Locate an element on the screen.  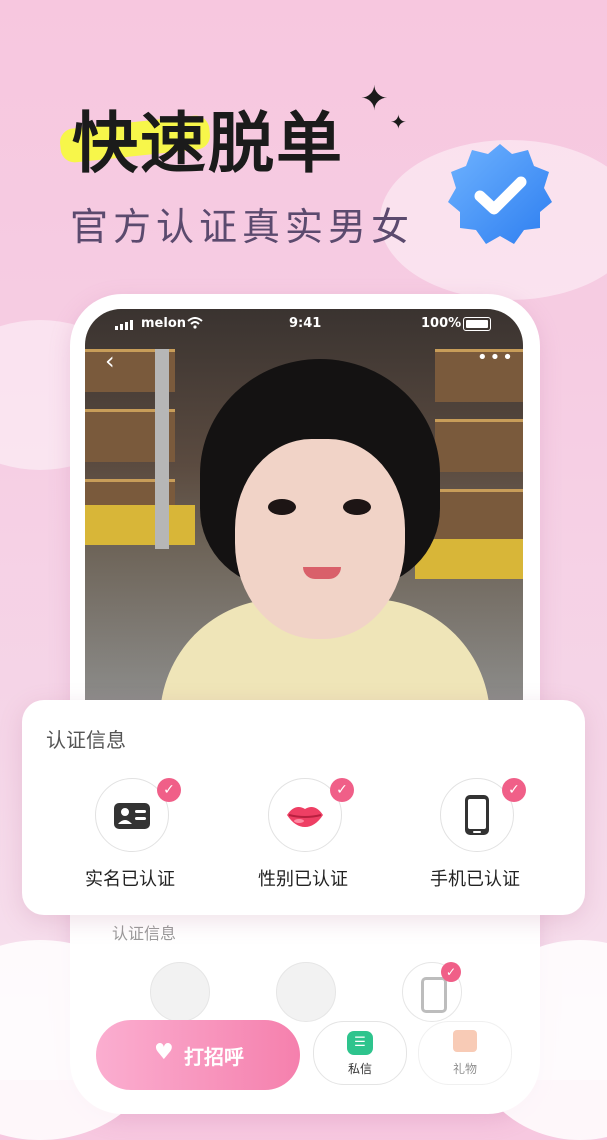
greet-label: 打招呼 is located at coordinates (214, 1057).